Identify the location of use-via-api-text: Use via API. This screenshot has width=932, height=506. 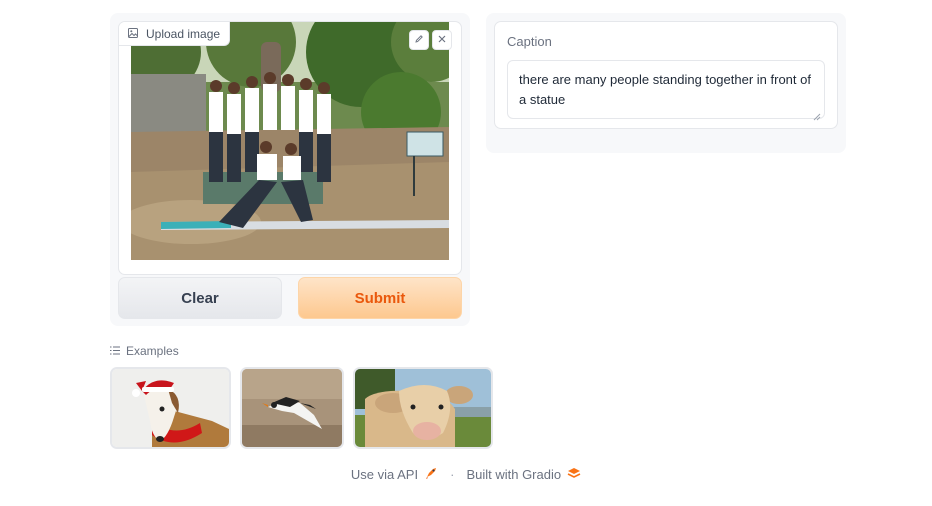
(384, 474).